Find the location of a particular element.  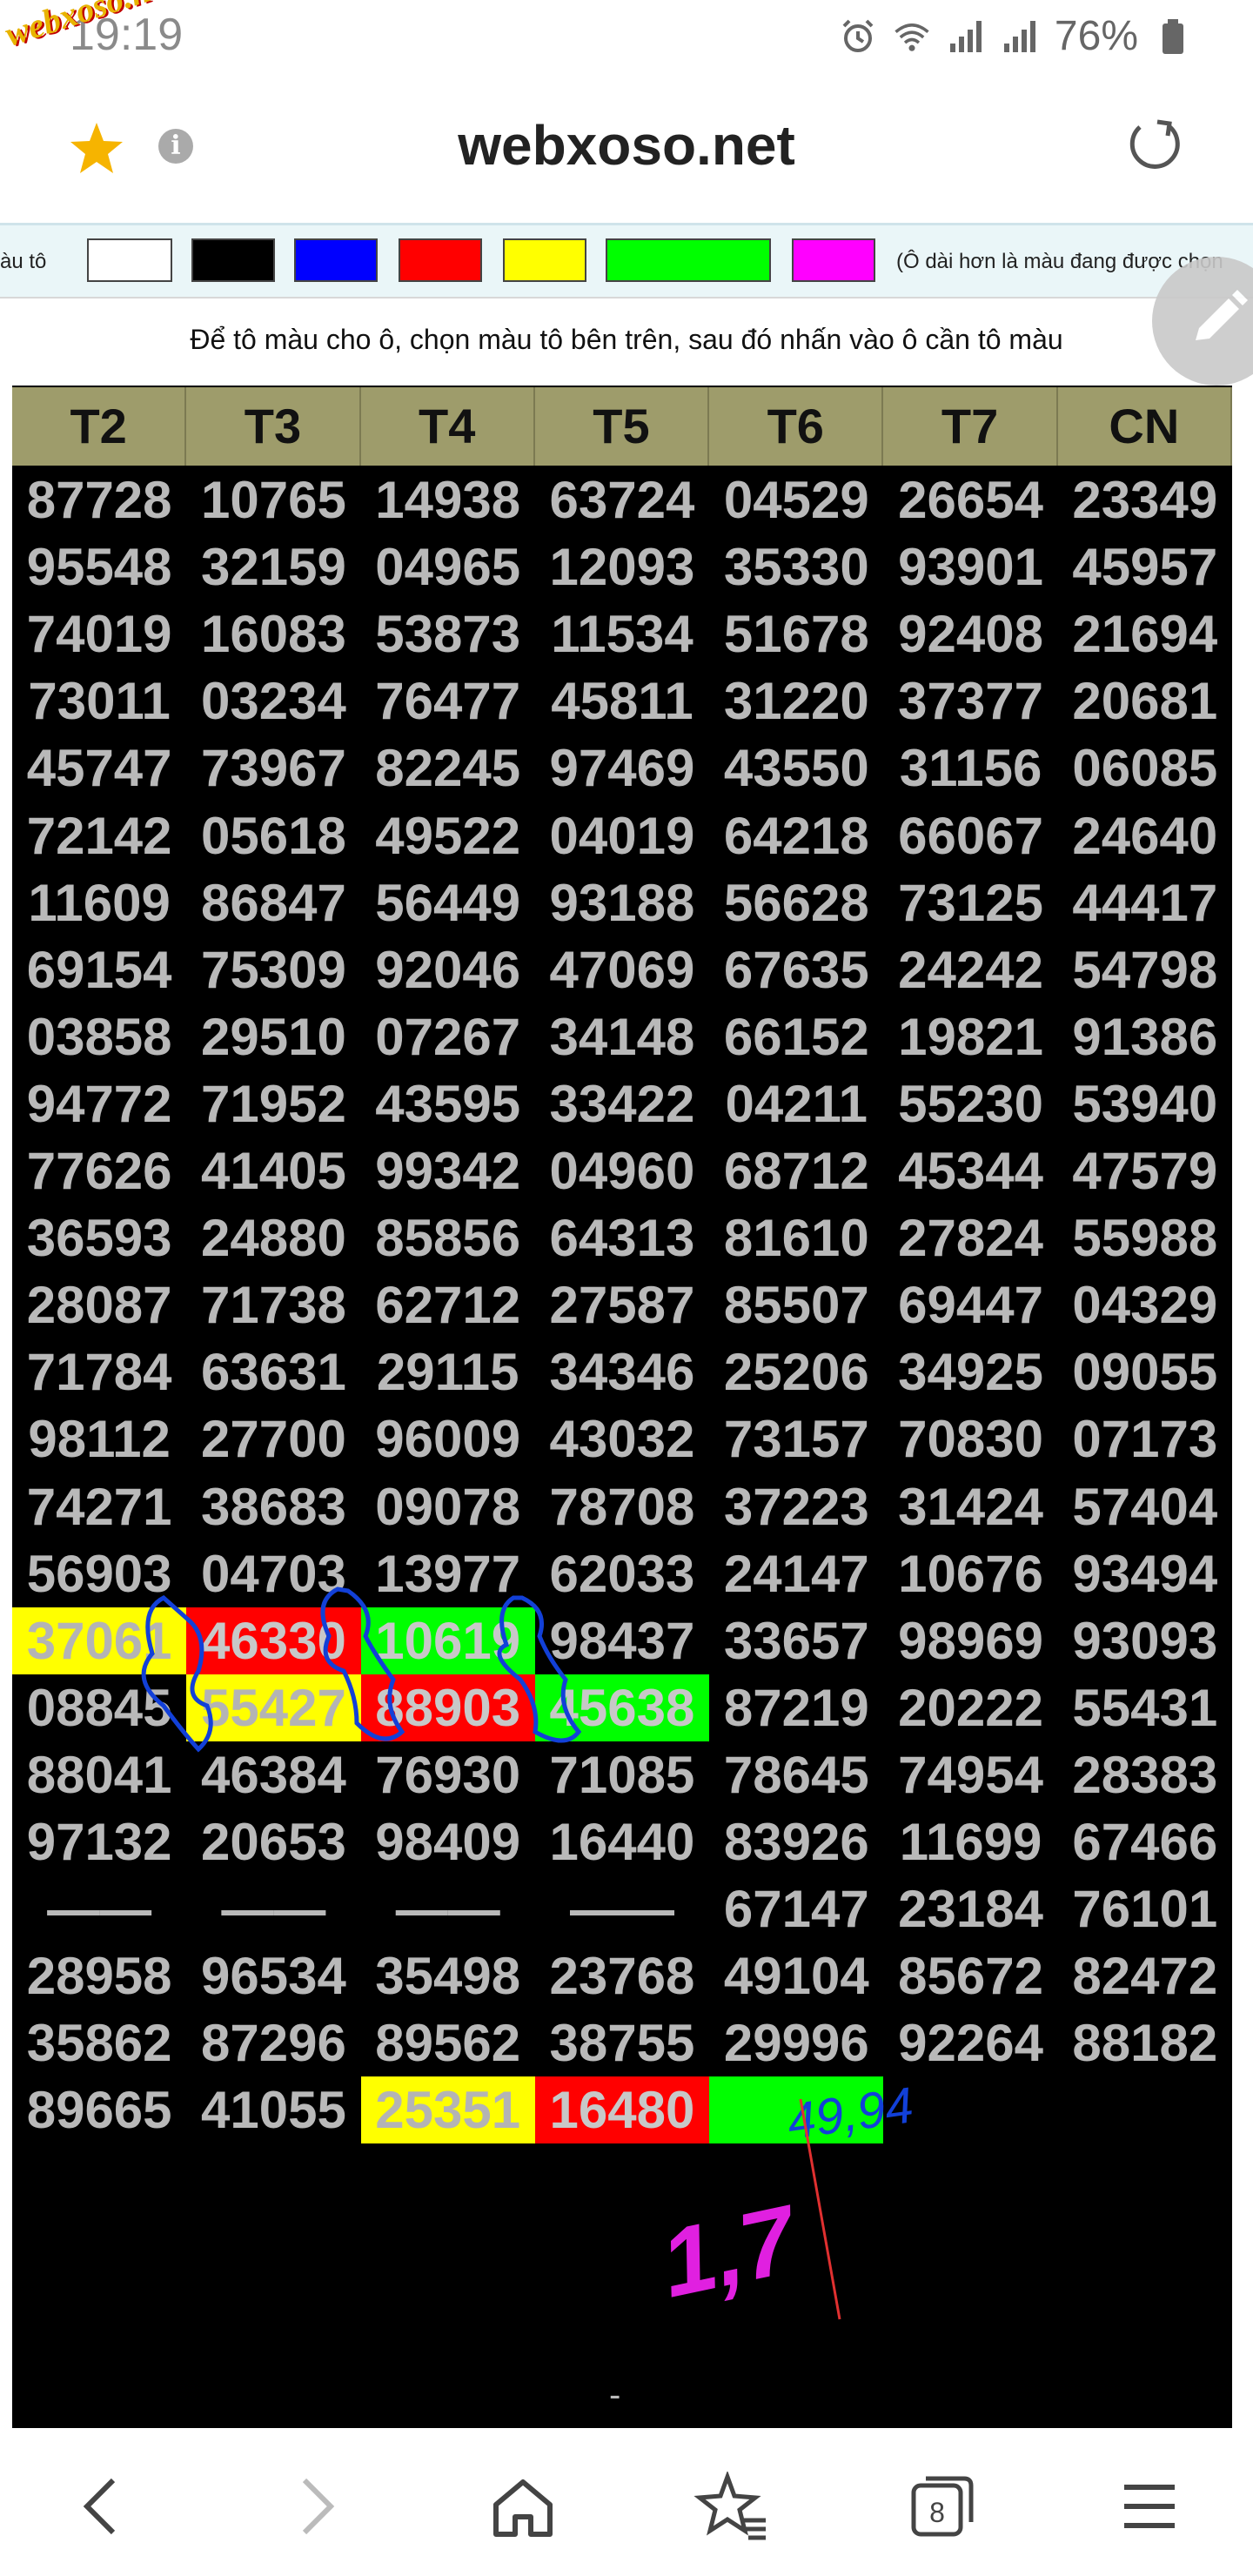

swatch-yellow is located at coordinates (544, 260).